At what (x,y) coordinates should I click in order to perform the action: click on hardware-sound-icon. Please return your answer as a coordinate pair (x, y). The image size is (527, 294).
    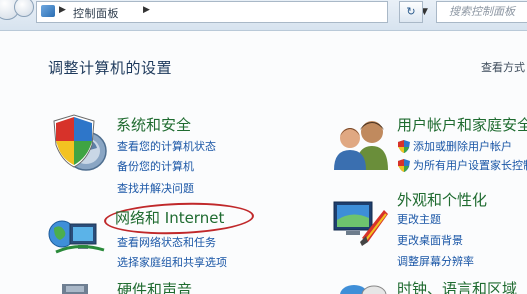
    Looking at the image, I should click on (78, 286).